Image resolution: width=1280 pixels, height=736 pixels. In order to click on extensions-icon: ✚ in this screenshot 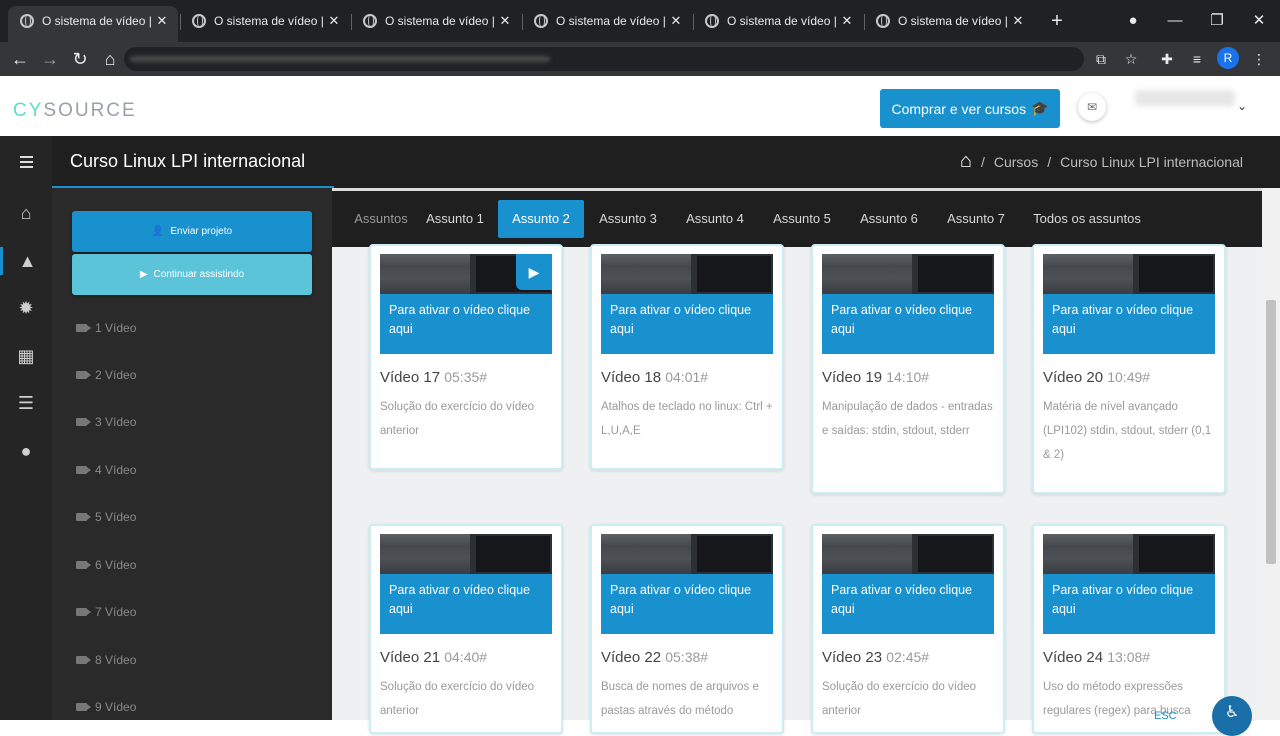, I will do `click(1167, 59)`.